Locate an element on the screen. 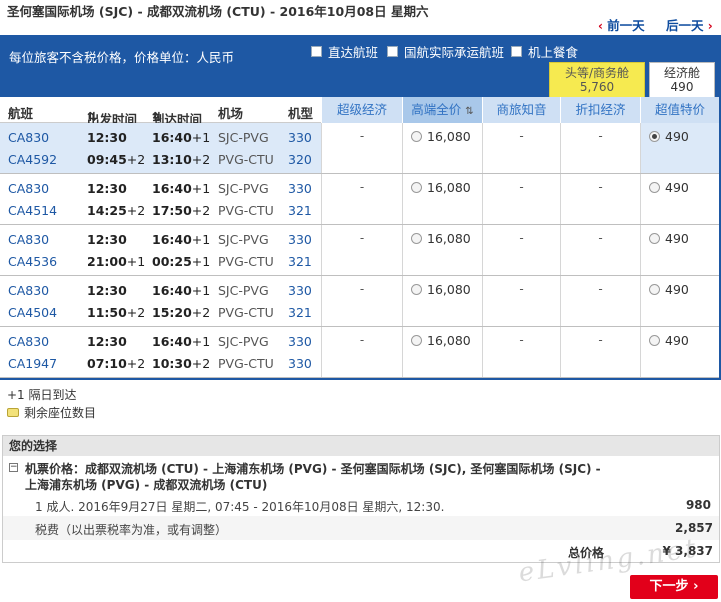 The image size is (721, 602). flight-columns-header: 航班 出发时间 ⇅ 到达时间 ⇅ 机场 机型 is located at coordinates (160, 112).